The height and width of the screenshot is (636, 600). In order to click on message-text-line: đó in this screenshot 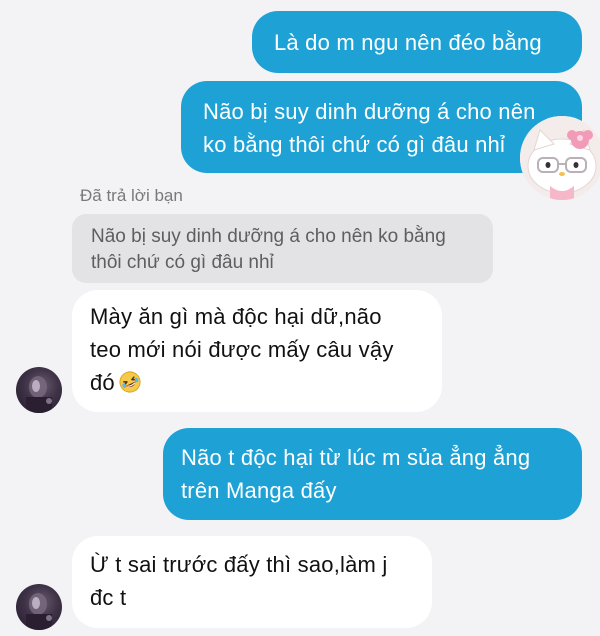, I will do `click(266, 382)`.